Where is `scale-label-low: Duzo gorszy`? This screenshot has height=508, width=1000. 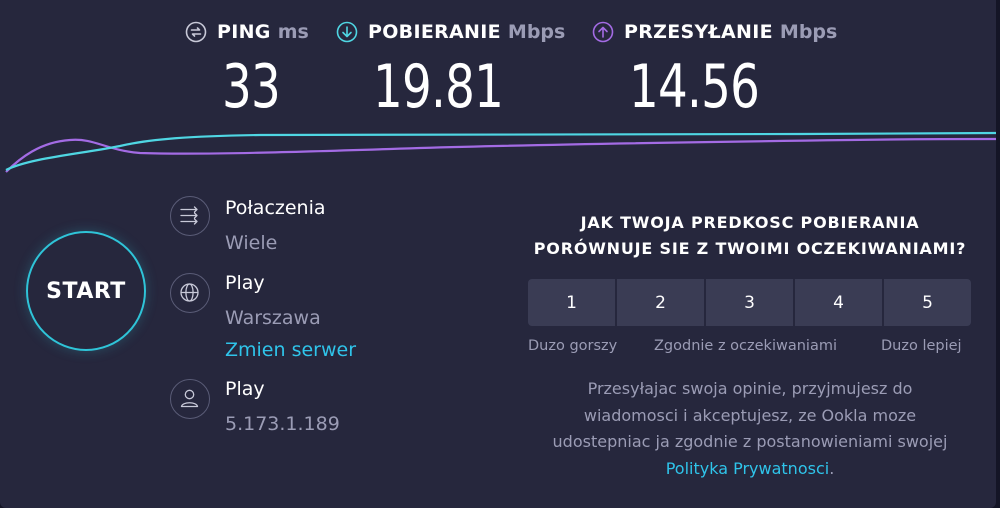 scale-label-low: Duzo gorszy is located at coordinates (573, 346).